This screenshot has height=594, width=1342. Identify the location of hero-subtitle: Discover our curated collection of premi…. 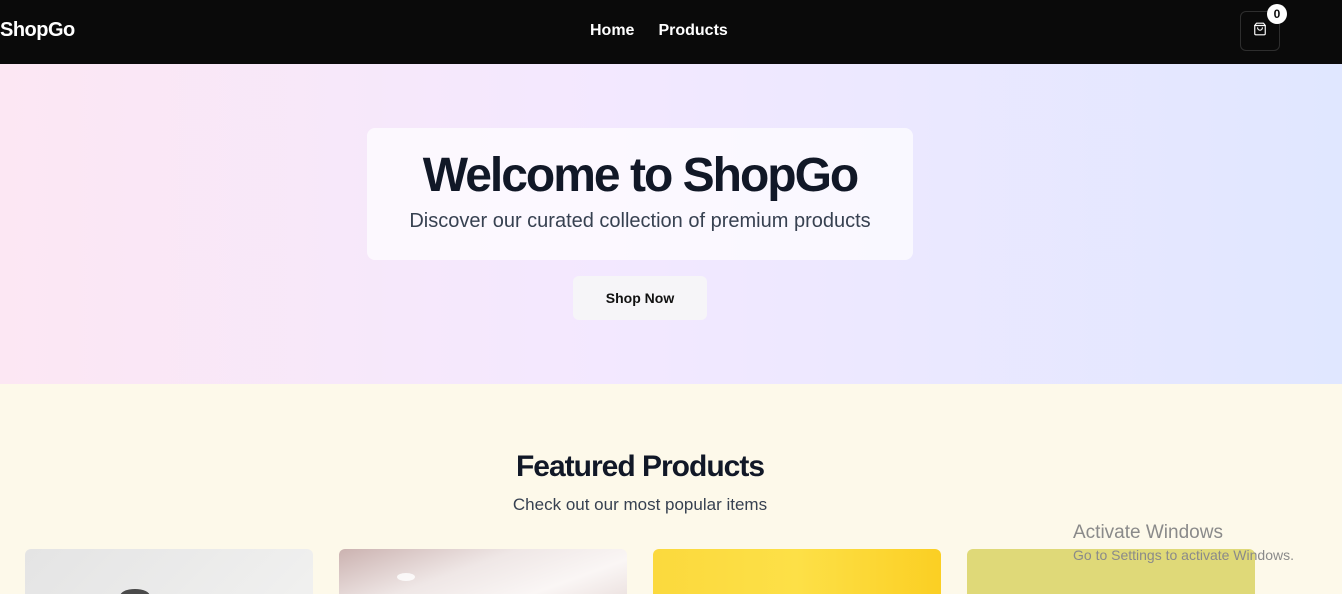
(640, 221).